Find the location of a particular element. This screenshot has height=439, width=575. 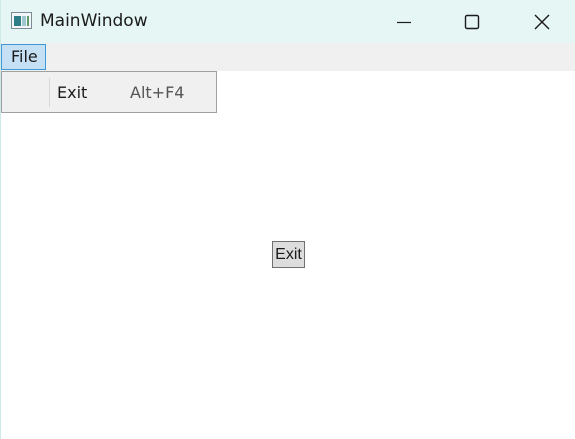

maximize-icon is located at coordinates (472, 22).